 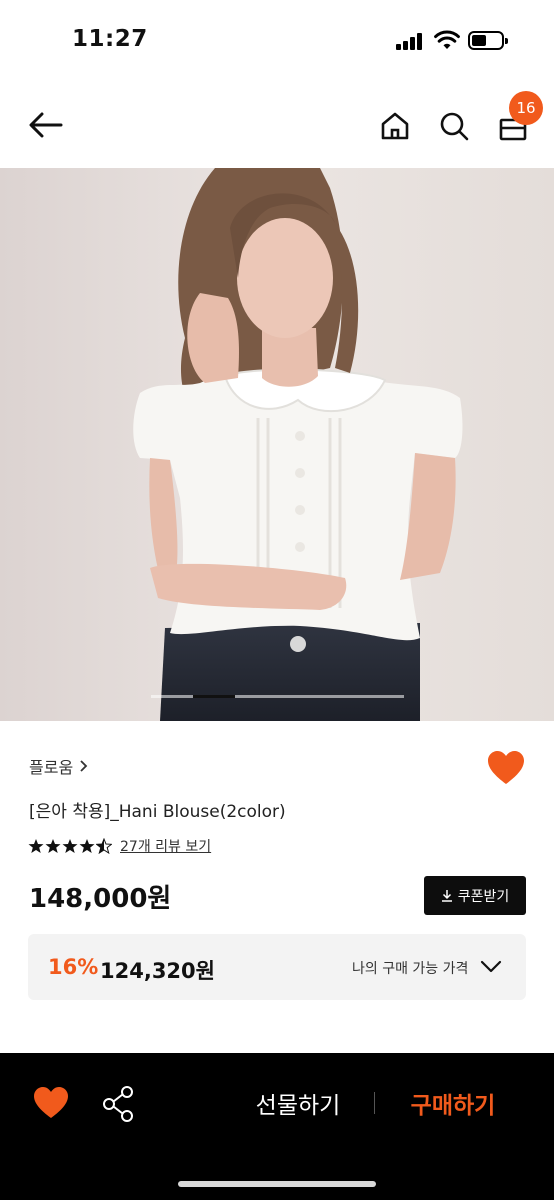 I want to click on cellular-signal-icon, so click(x=411, y=41).